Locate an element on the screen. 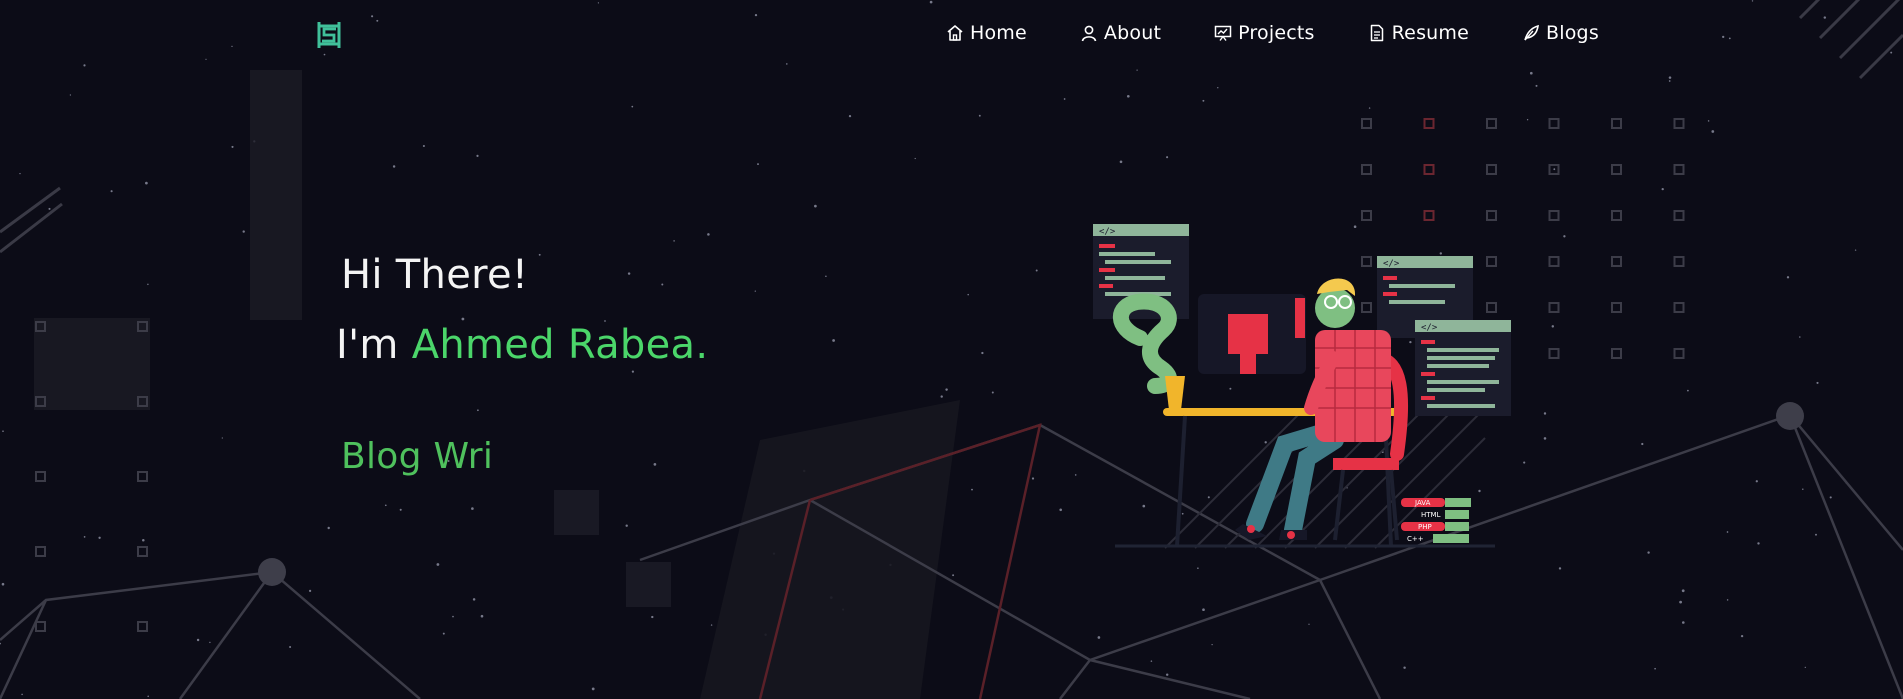 Image resolution: width=1903 pixels, height=699 pixels. hero-name-line: I'm Ahmed Rabea. is located at coordinates (522, 345).